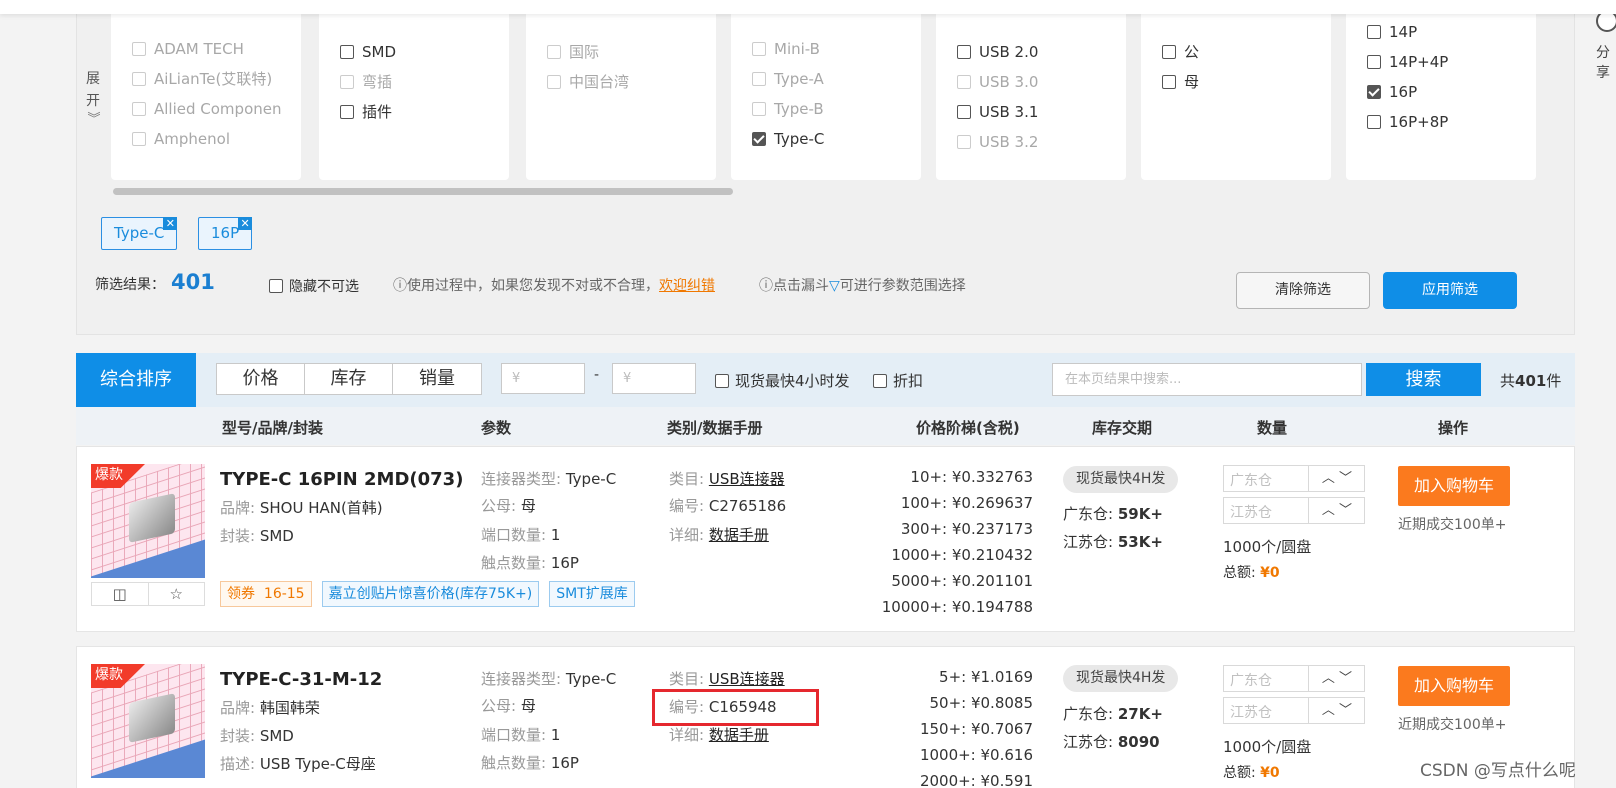  I want to click on filter-option: USB 3.2, so click(997, 142).